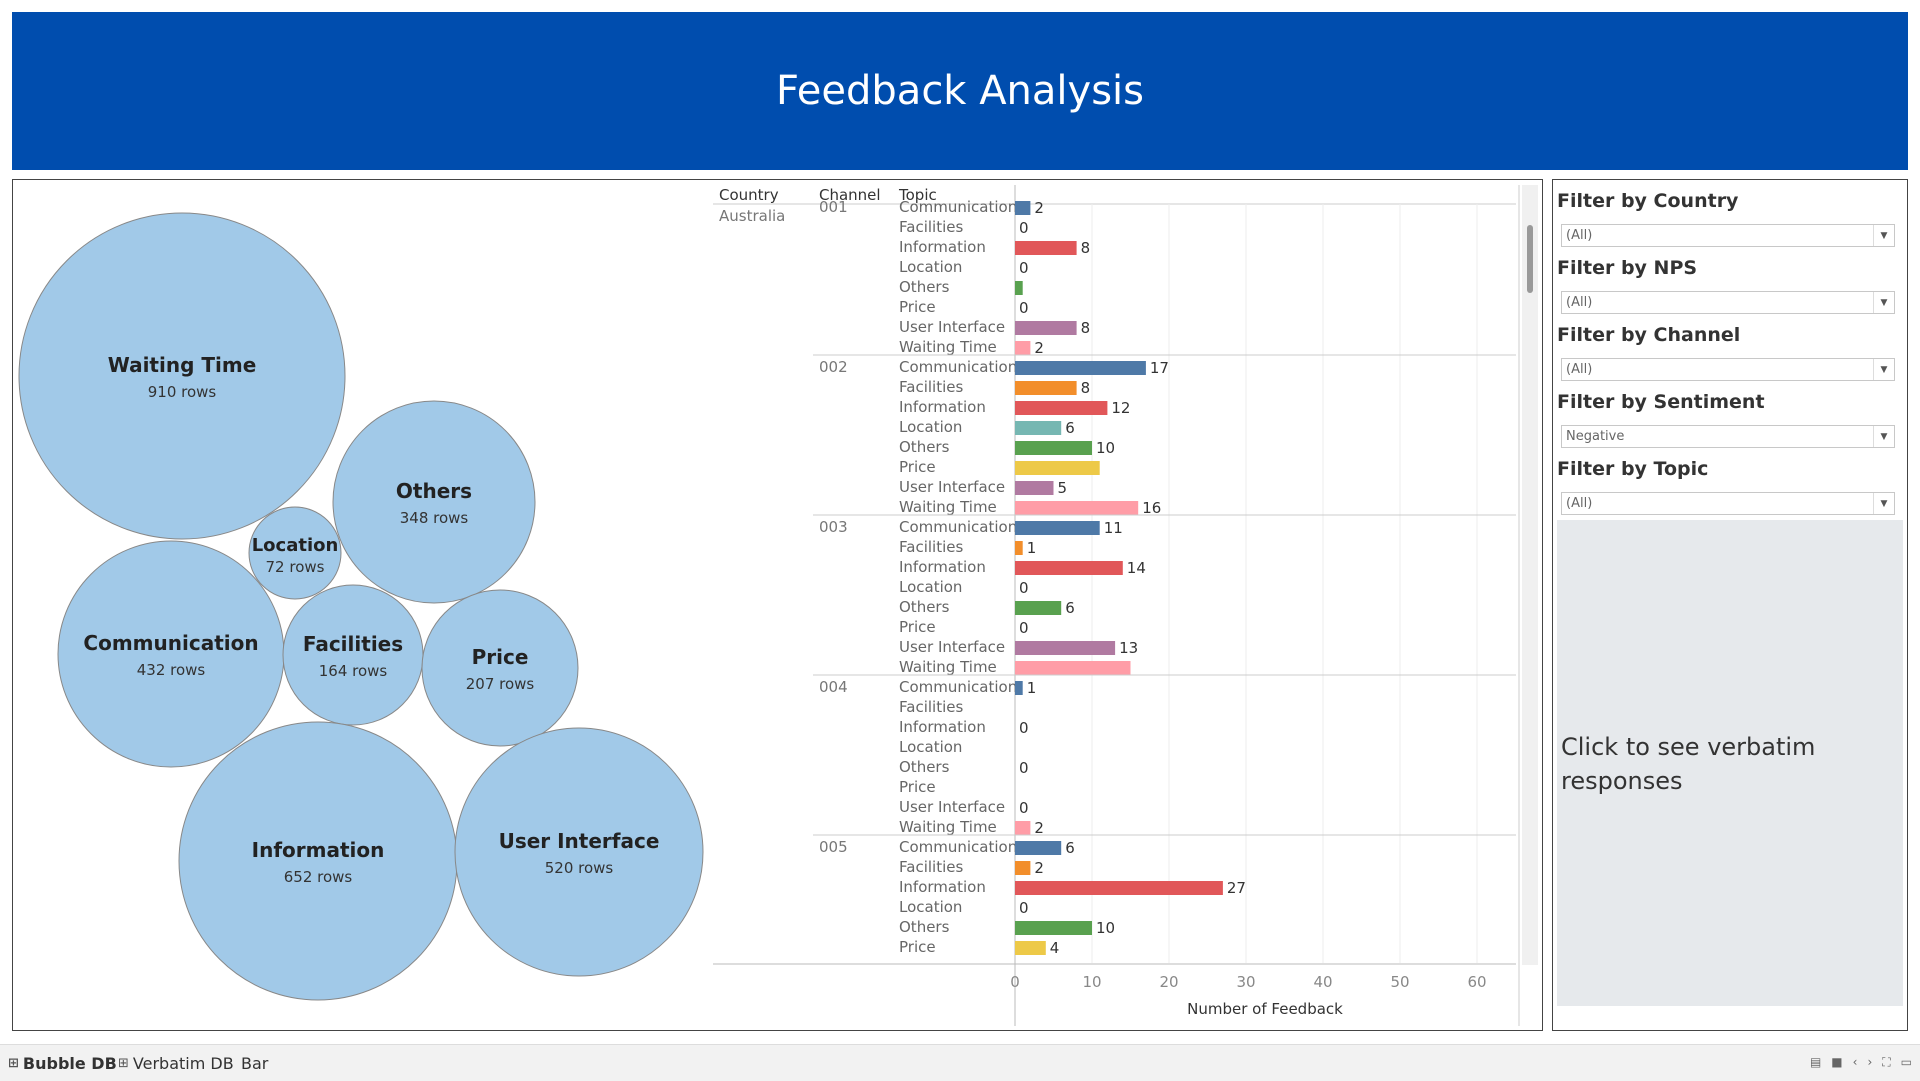  I want to click on tab-bubble-db: ⊞ Bubble DB, so click(62, 1063).